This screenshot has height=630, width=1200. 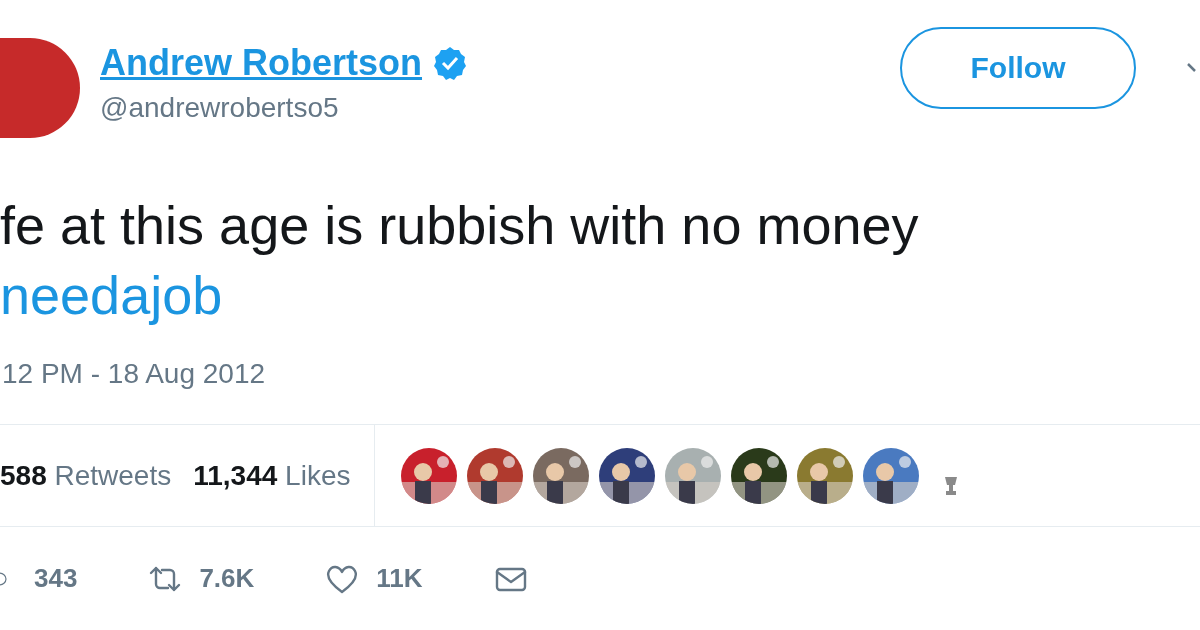 I want to click on author-name: Andrew Robertson, so click(x=261, y=63).